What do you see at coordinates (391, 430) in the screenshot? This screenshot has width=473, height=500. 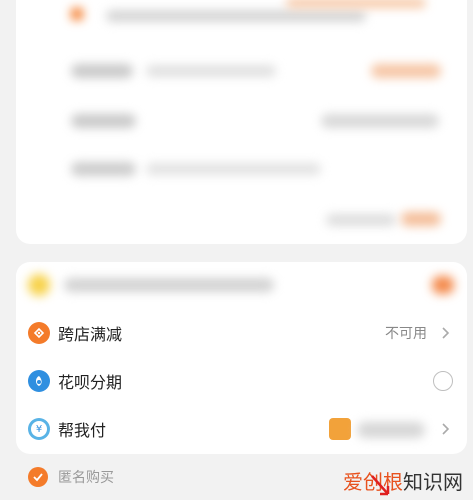 I see `blurred-contact` at bounding box center [391, 430].